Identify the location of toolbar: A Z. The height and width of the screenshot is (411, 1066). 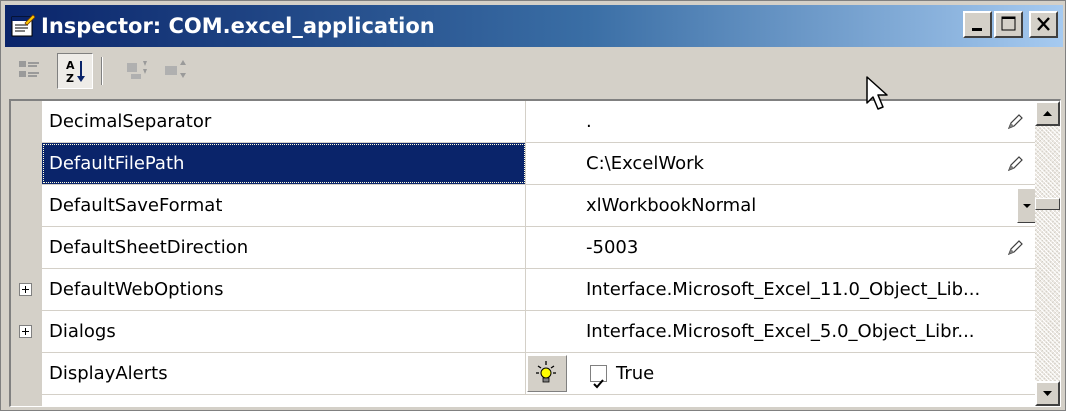
(534, 72).